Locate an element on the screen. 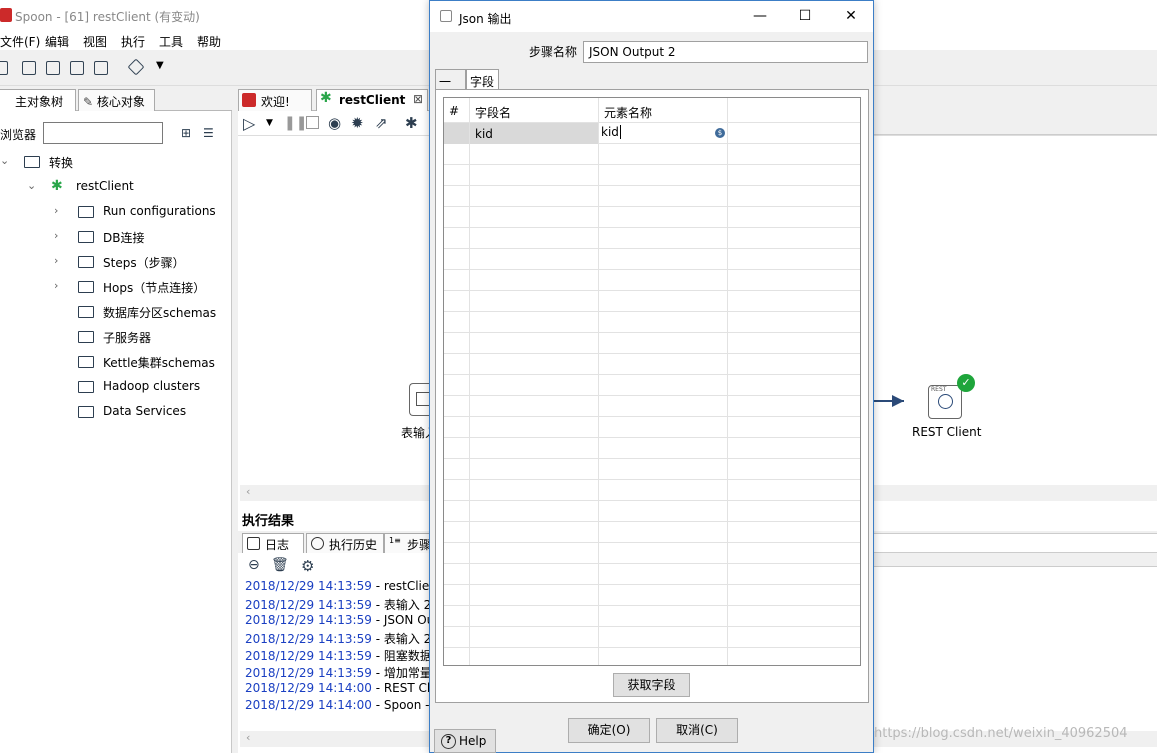  help-button: ? Help is located at coordinates (465, 741).